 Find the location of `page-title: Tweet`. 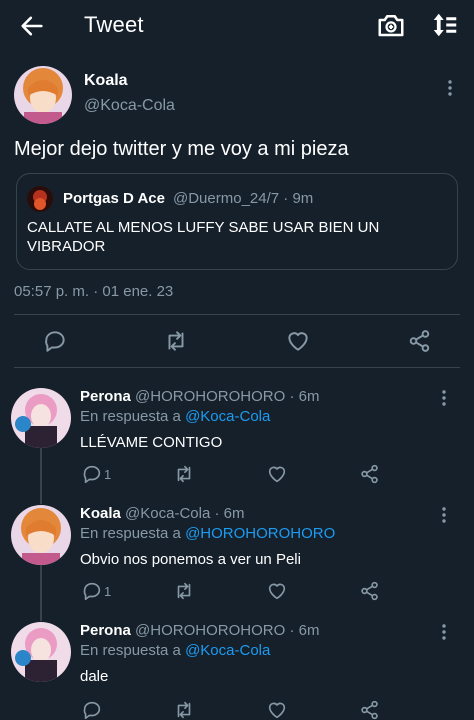

page-title: Tweet is located at coordinates (114, 24).